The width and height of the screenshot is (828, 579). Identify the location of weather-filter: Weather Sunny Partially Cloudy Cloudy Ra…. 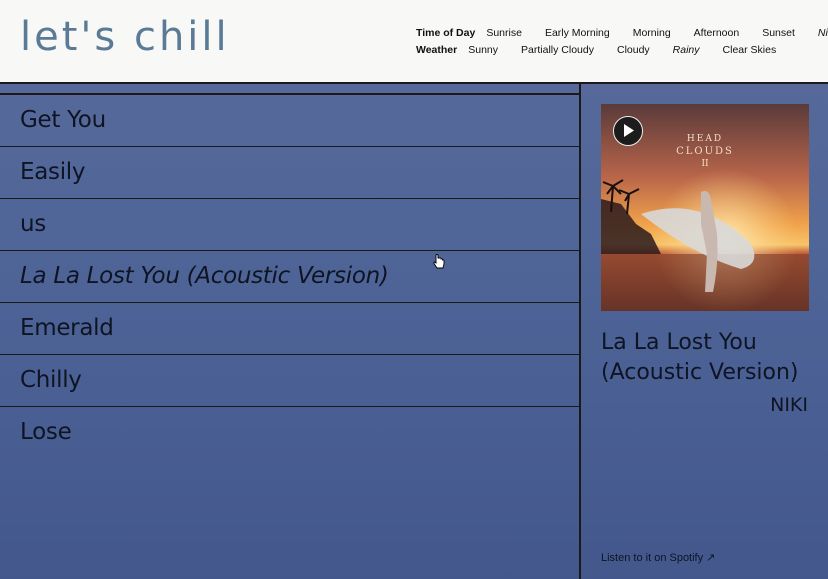
(622, 49).